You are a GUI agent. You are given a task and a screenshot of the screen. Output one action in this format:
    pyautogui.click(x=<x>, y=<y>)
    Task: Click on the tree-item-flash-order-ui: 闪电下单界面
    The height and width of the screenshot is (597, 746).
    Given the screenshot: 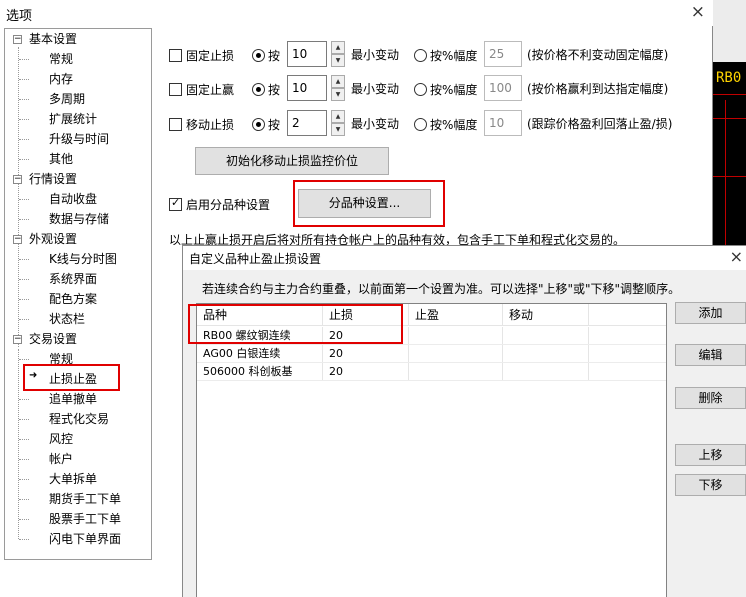 What is the action you would take?
    pyautogui.click(x=85, y=539)
    